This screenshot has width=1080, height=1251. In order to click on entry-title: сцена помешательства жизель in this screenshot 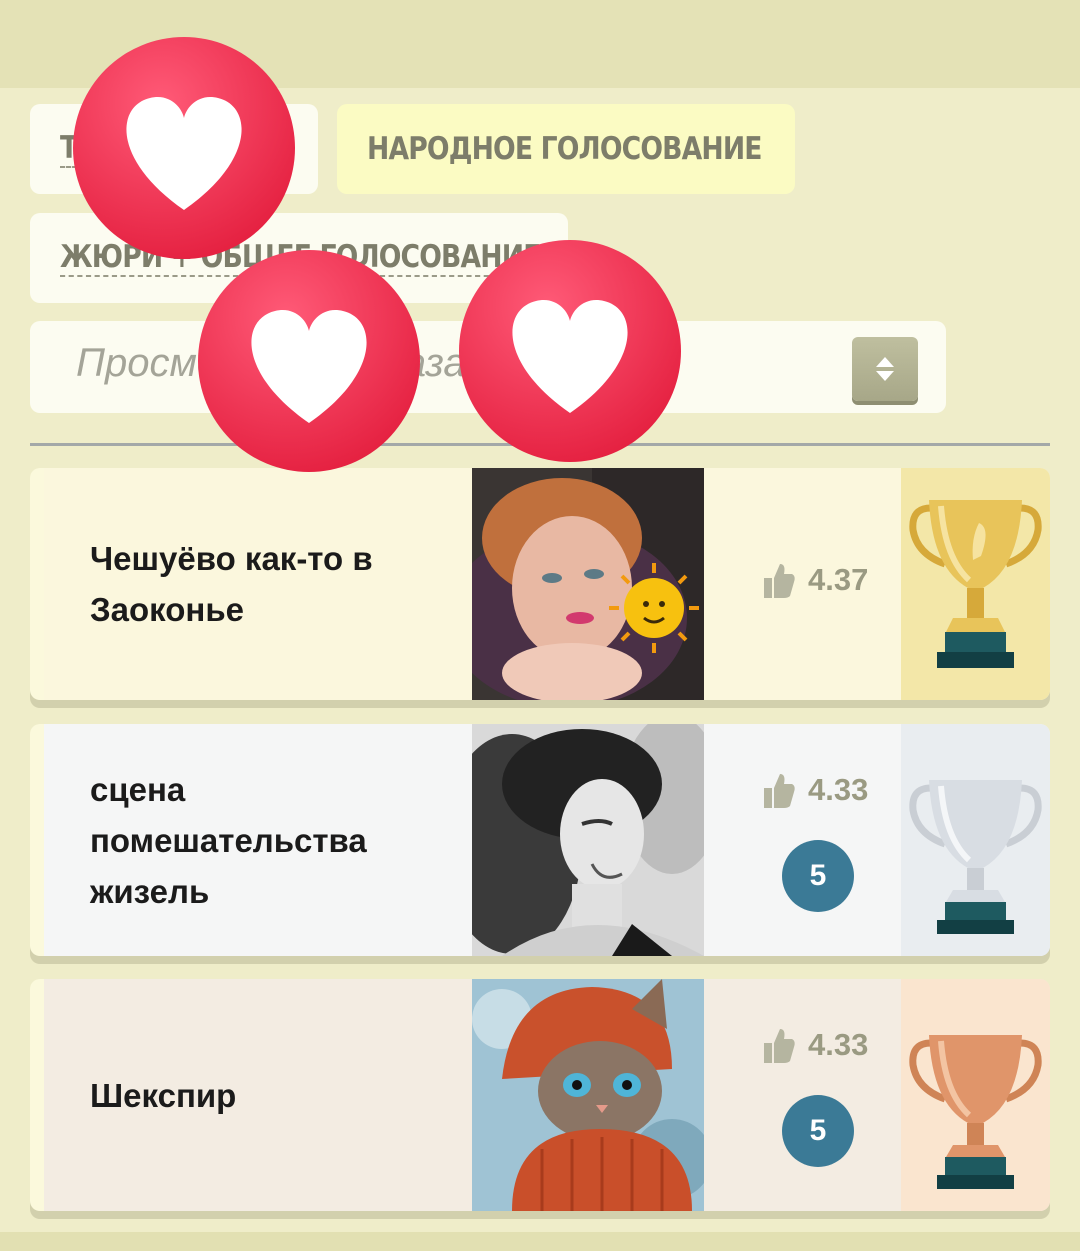, I will do `click(250, 840)`.